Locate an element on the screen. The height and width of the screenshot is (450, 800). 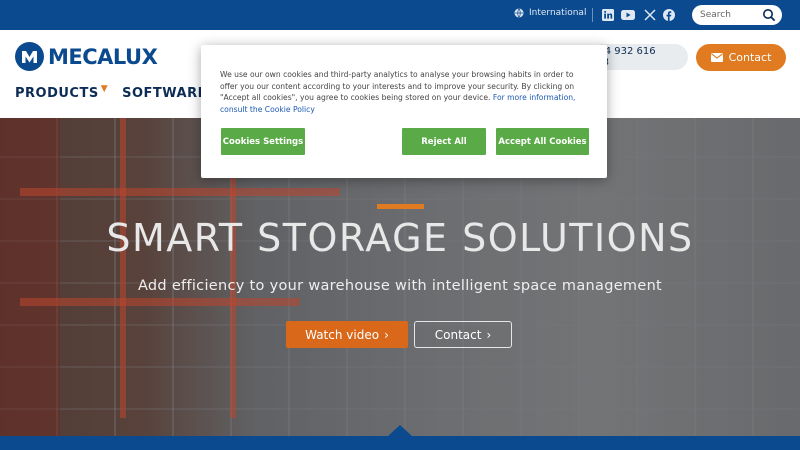
hero-contact-label: Contact is located at coordinates (458, 334).